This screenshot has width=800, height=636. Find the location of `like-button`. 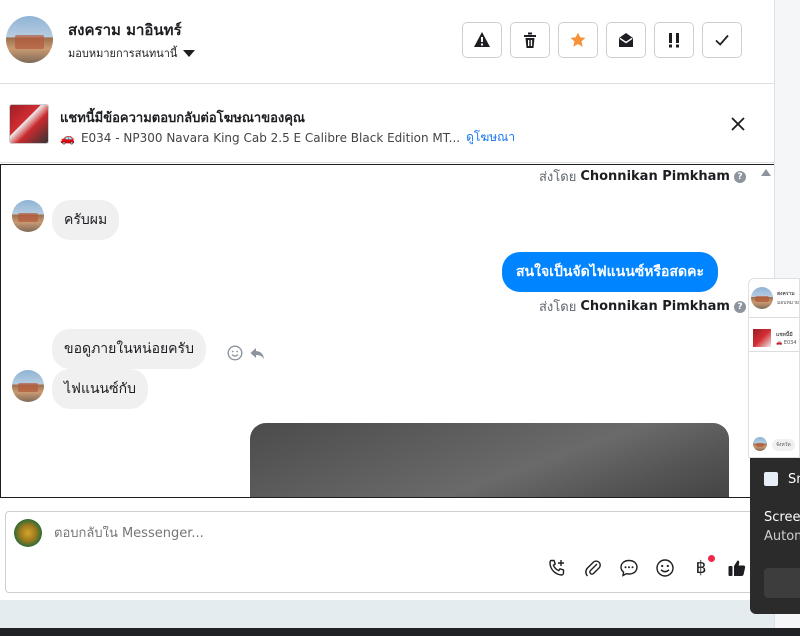

like-button is located at coordinates (737, 568).